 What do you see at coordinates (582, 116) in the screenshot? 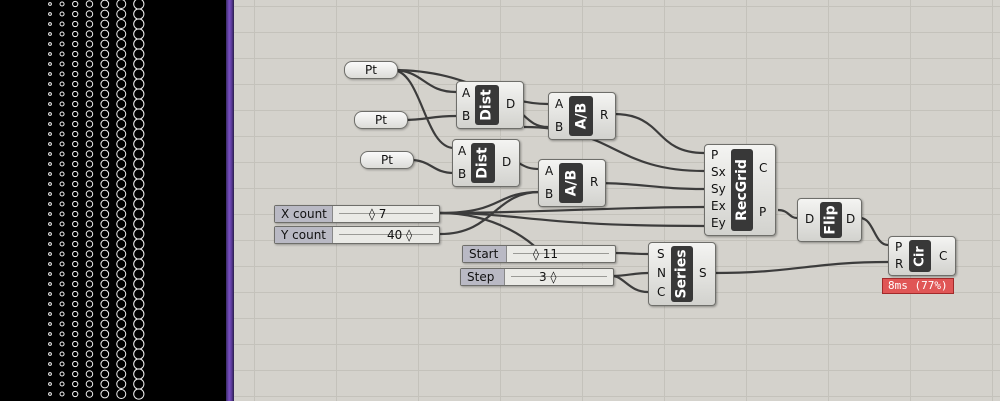
I see `division-component-1: A B A/B R` at bounding box center [582, 116].